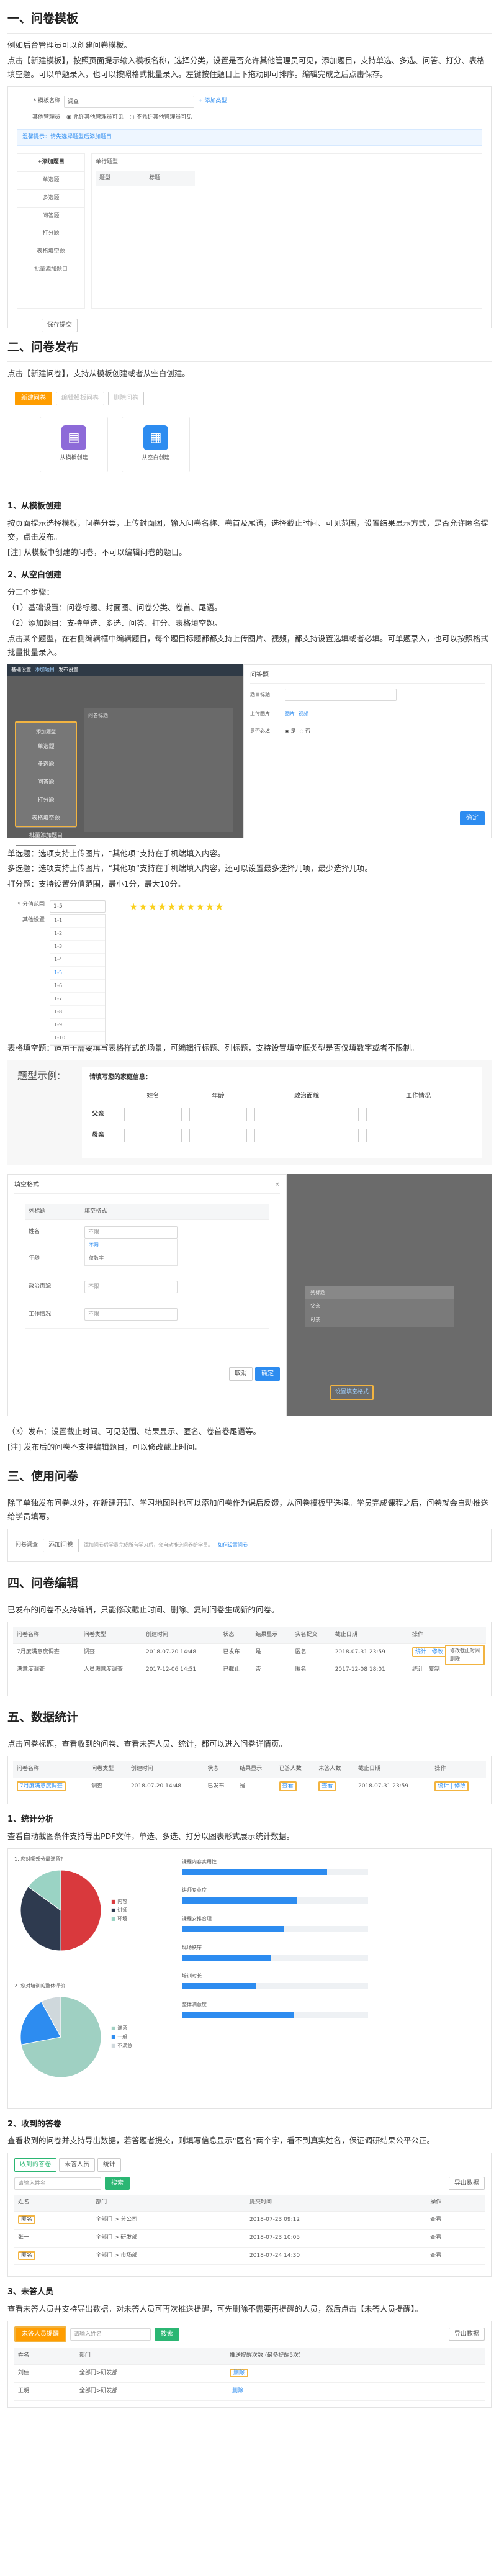  I want to click on dropdown-option: 1-3, so click(78, 947).